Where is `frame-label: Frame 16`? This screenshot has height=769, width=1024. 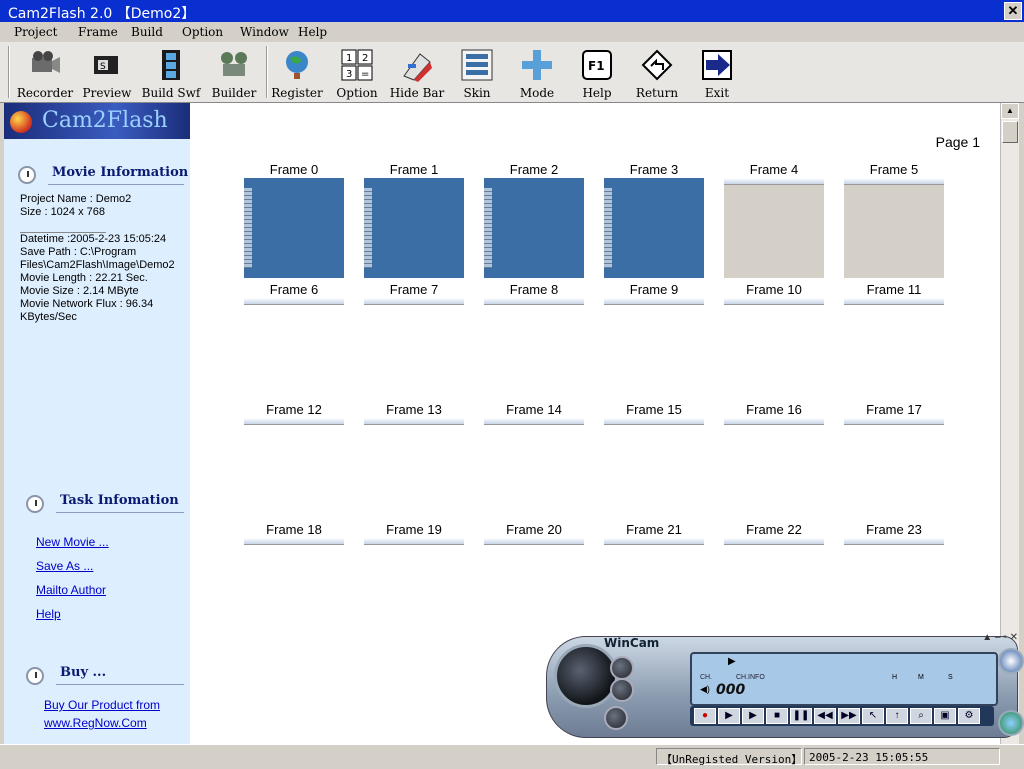 frame-label: Frame 16 is located at coordinates (774, 409).